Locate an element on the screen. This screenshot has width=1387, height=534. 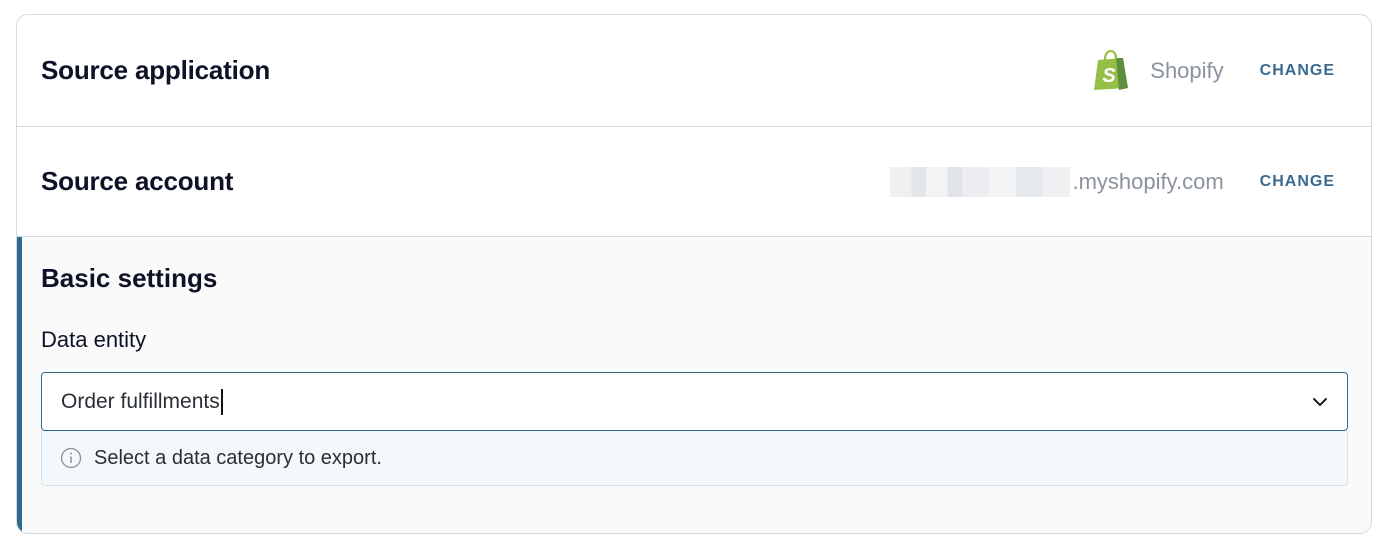
change-application-button: CHANGE is located at coordinates (1297, 71).